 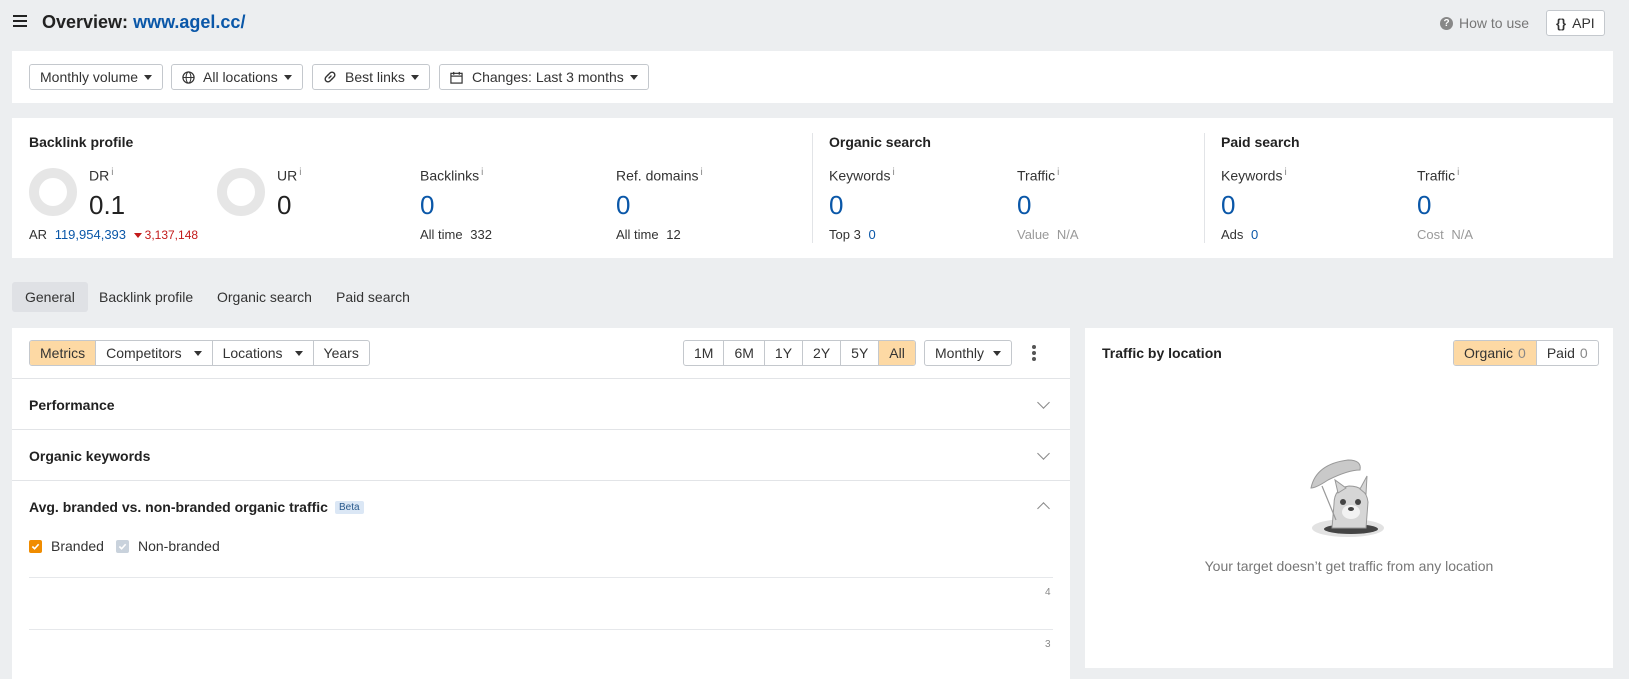 I want to click on organic-traffic-label: Traffic i, so click(x=1038, y=175).